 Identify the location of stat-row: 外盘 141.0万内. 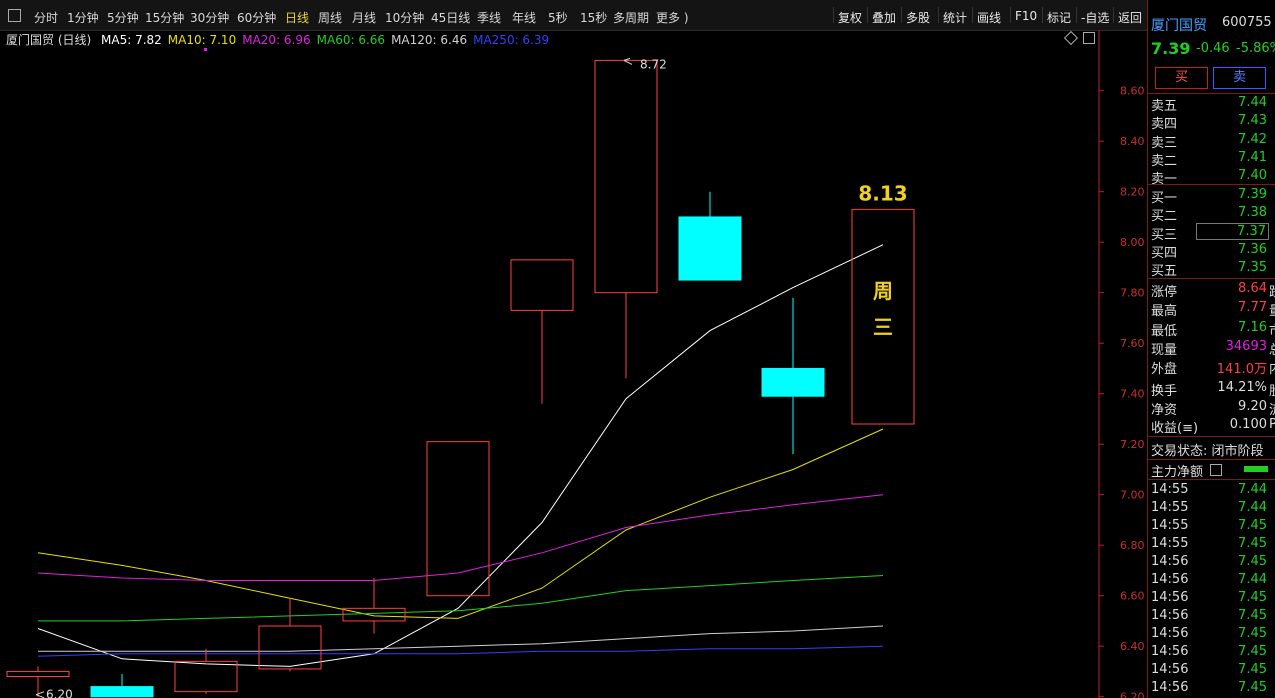
(1211, 367).